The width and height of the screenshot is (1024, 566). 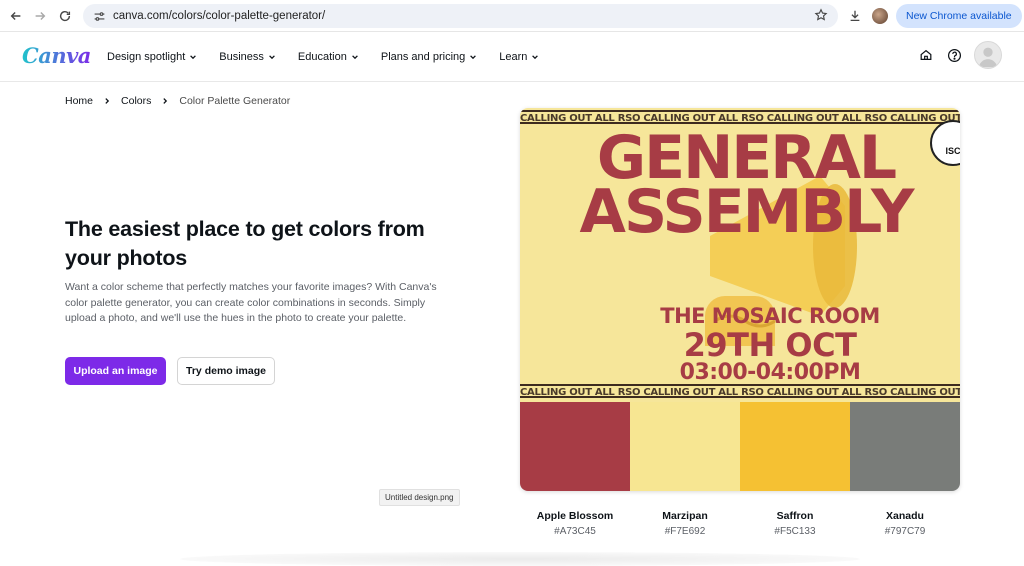 I want to click on forward-arrow-icon, so click(x=40, y=16).